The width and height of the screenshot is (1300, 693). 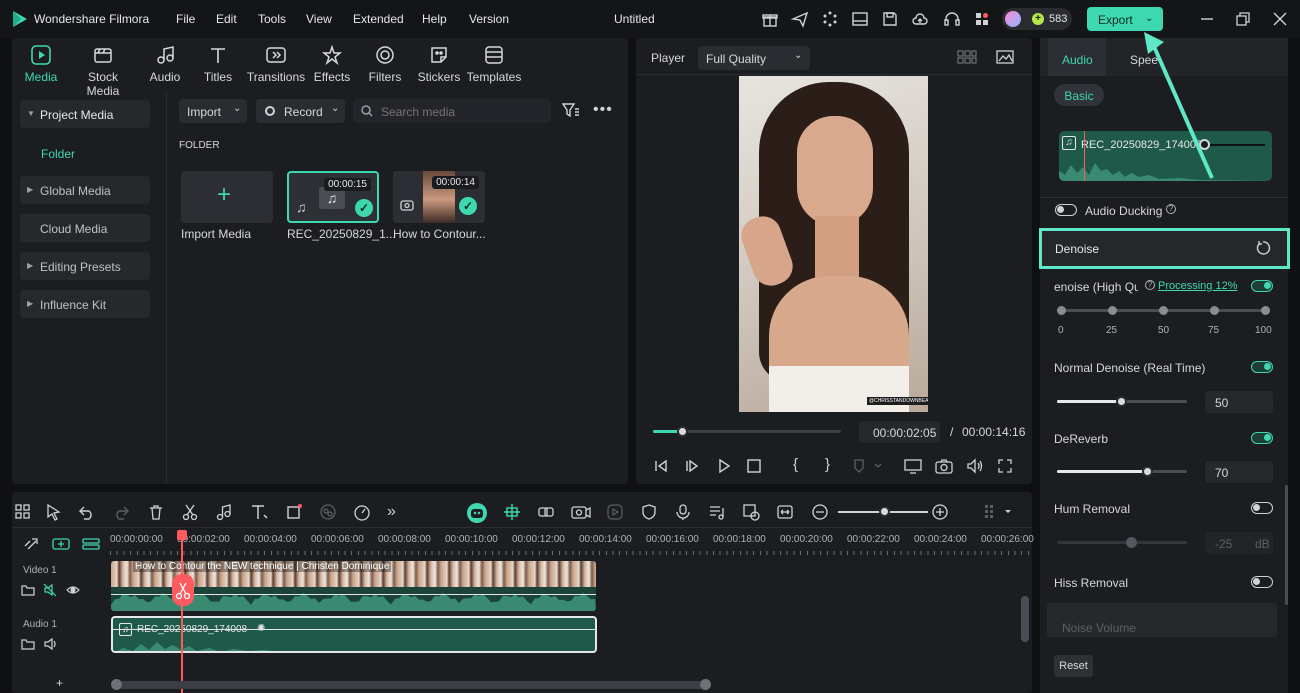 What do you see at coordinates (477, 513) in the screenshot?
I see `ai-face-icon` at bounding box center [477, 513].